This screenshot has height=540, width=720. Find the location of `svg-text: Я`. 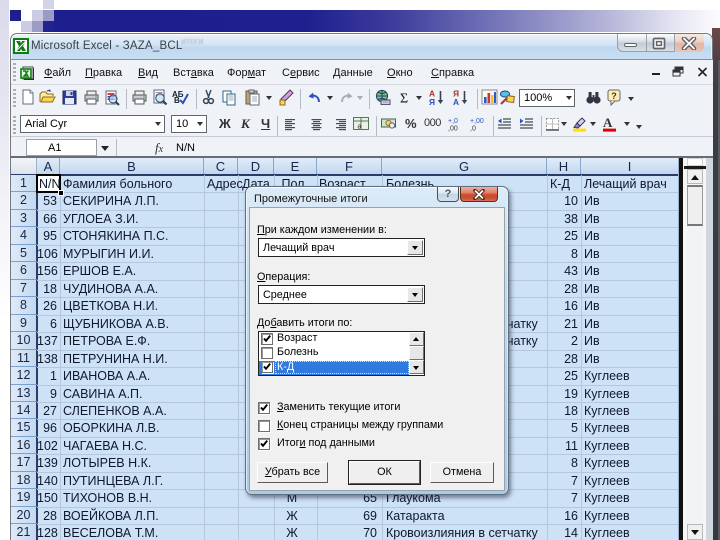

svg-text: Я is located at coordinates (432, 101).